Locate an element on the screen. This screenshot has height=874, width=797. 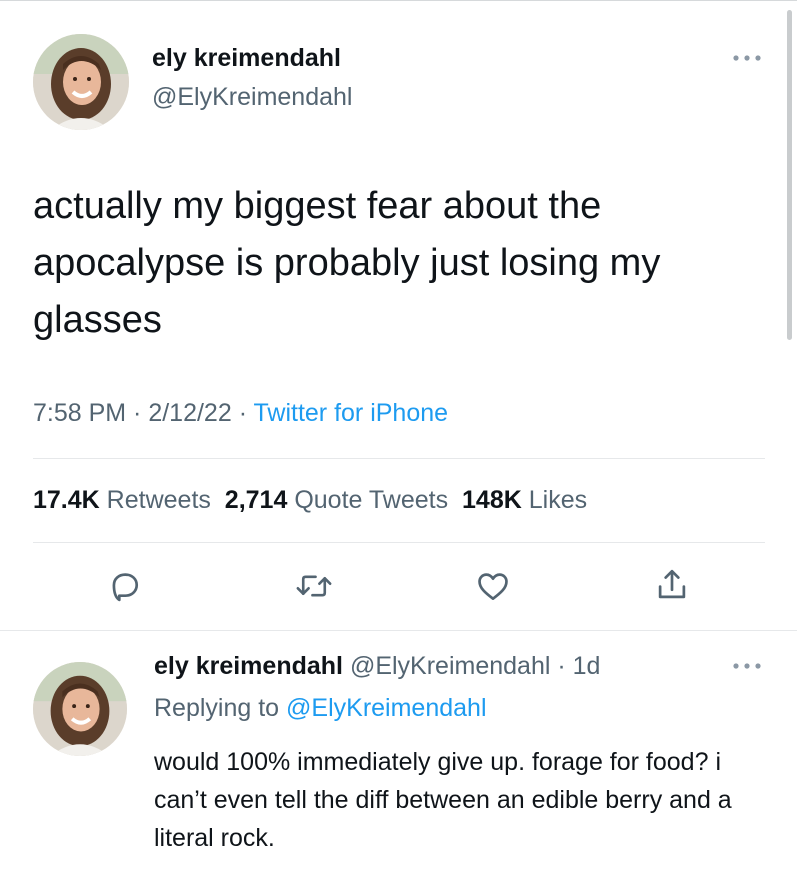
section-divider is located at coordinates (398, 630).